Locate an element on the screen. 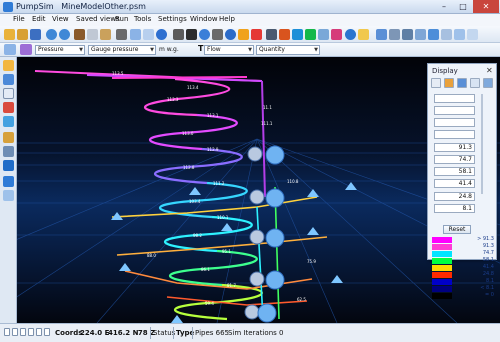  text-tool-icon: T is located at coordinates (200, 48).